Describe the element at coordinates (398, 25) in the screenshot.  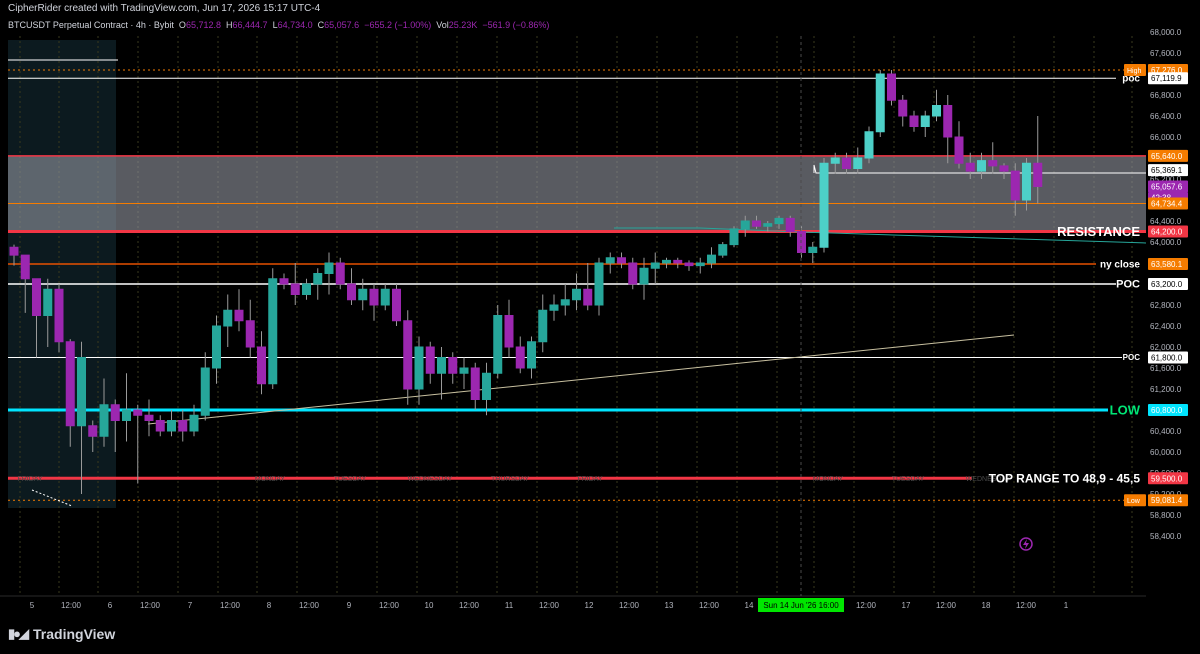
I see `change-value: −655.2 (−1.00%)` at that location.